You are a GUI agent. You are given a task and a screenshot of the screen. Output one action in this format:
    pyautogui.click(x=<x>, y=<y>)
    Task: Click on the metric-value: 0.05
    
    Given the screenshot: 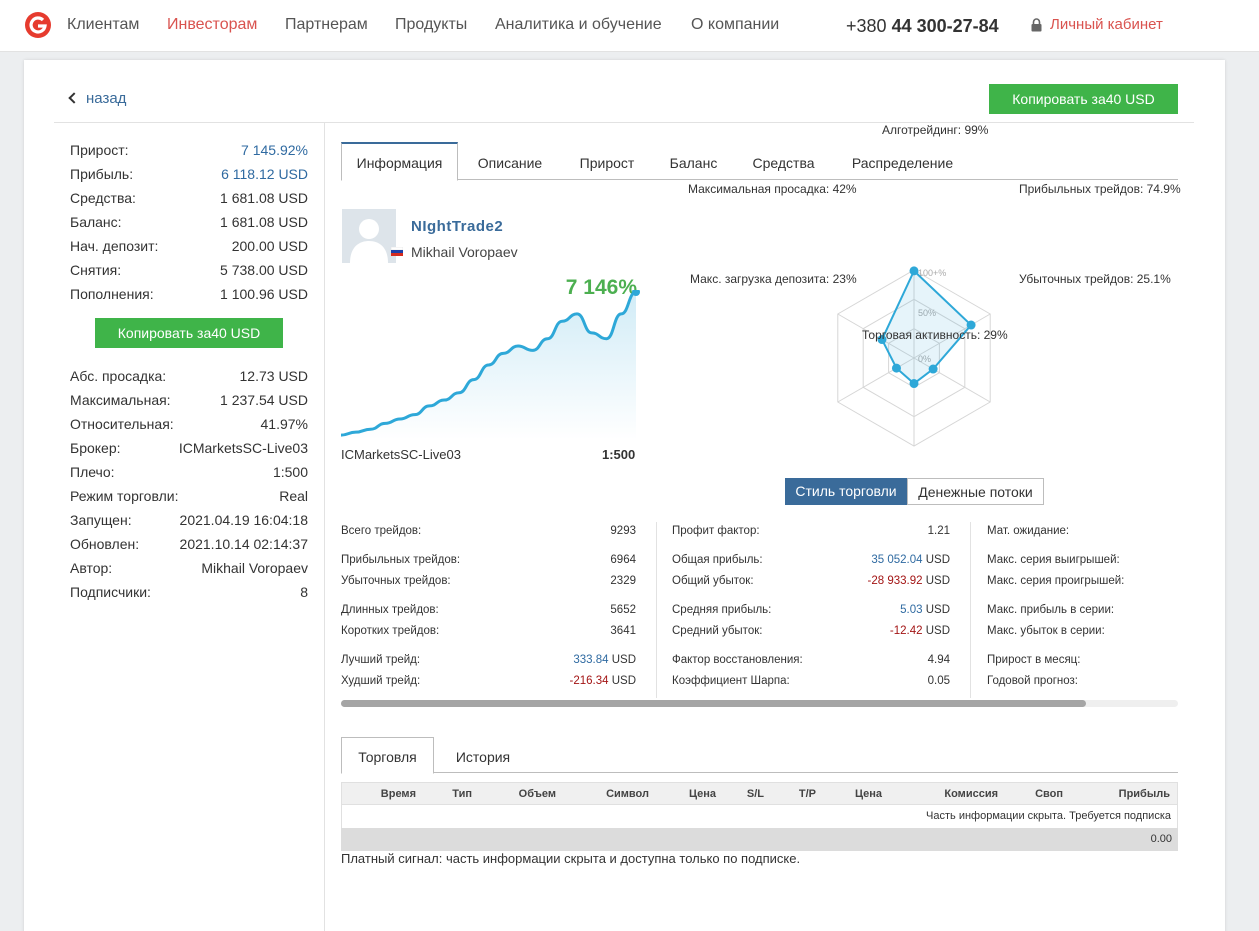 What is the action you would take?
    pyautogui.click(x=939, y=681)
    